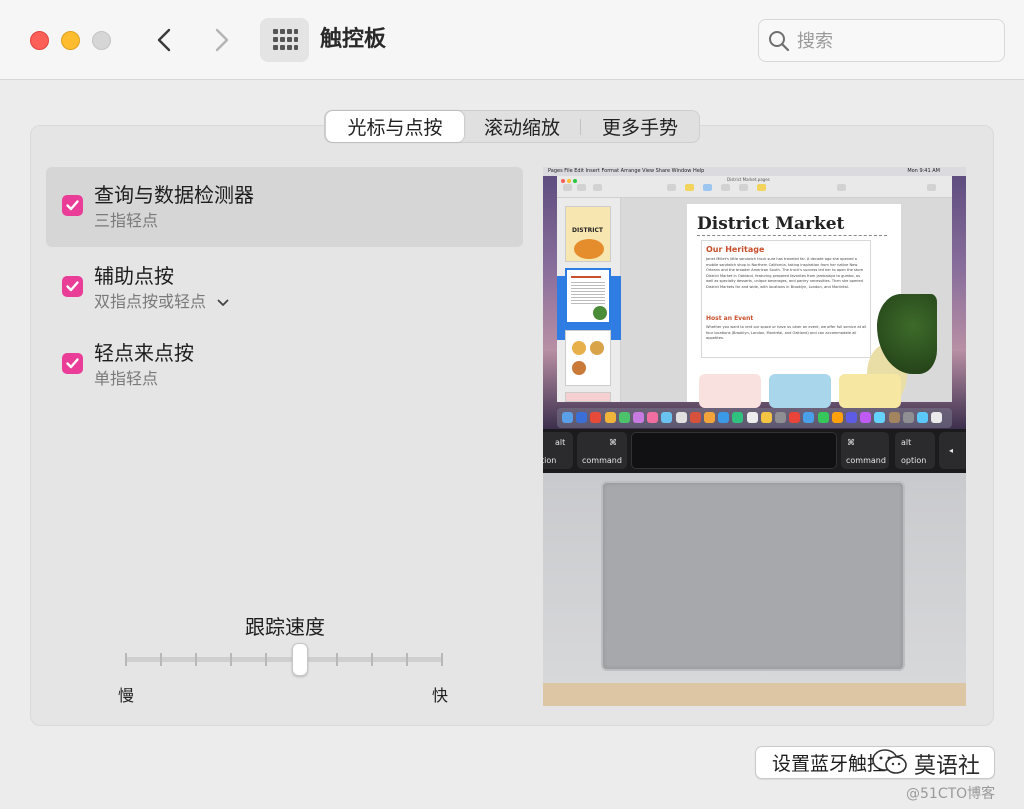  Describe the element at coordinates (134, 276) in the screenshot. I see `option-title: 辅助点按` at that location.